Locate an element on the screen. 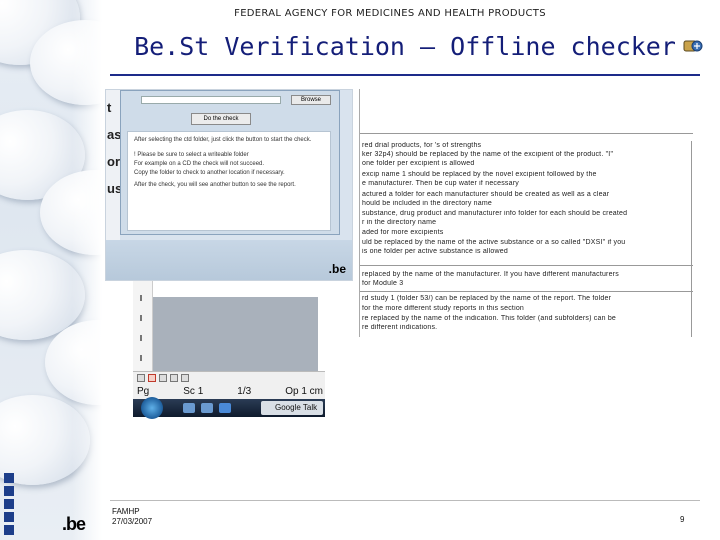 The image size is (720, 540). status-section: Sc 1 is located at coordinates (193, 391).